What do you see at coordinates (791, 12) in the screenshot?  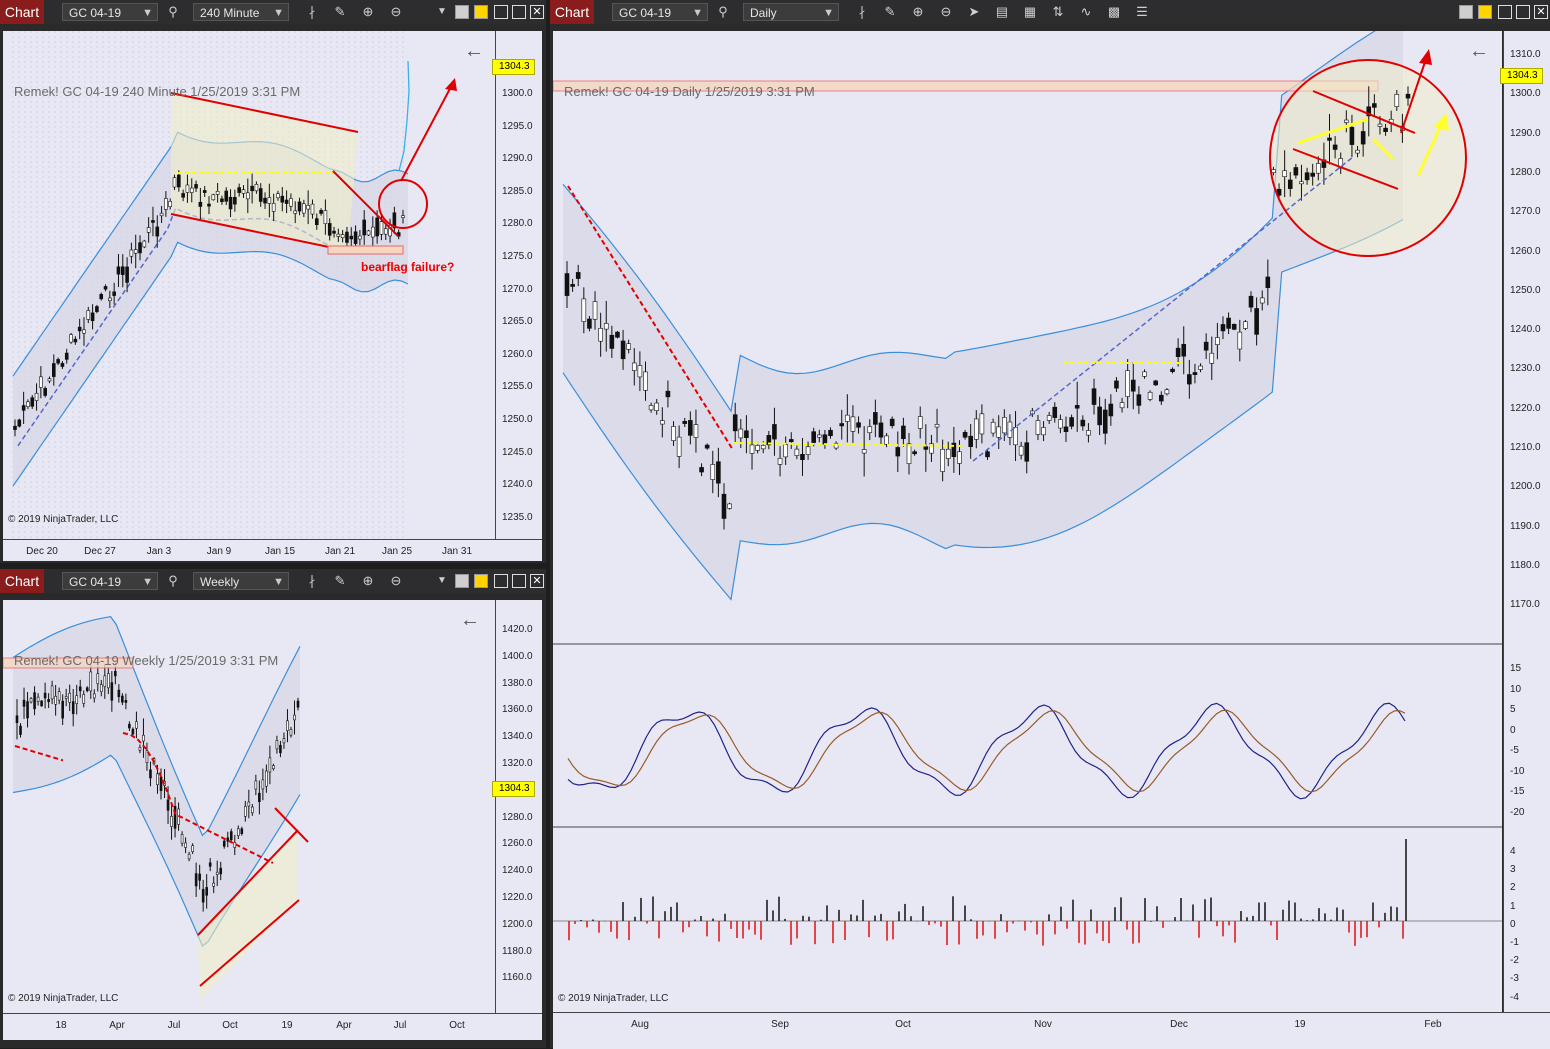 I see `interval-selector: Daily ▼` at bounding box center [791, 12].